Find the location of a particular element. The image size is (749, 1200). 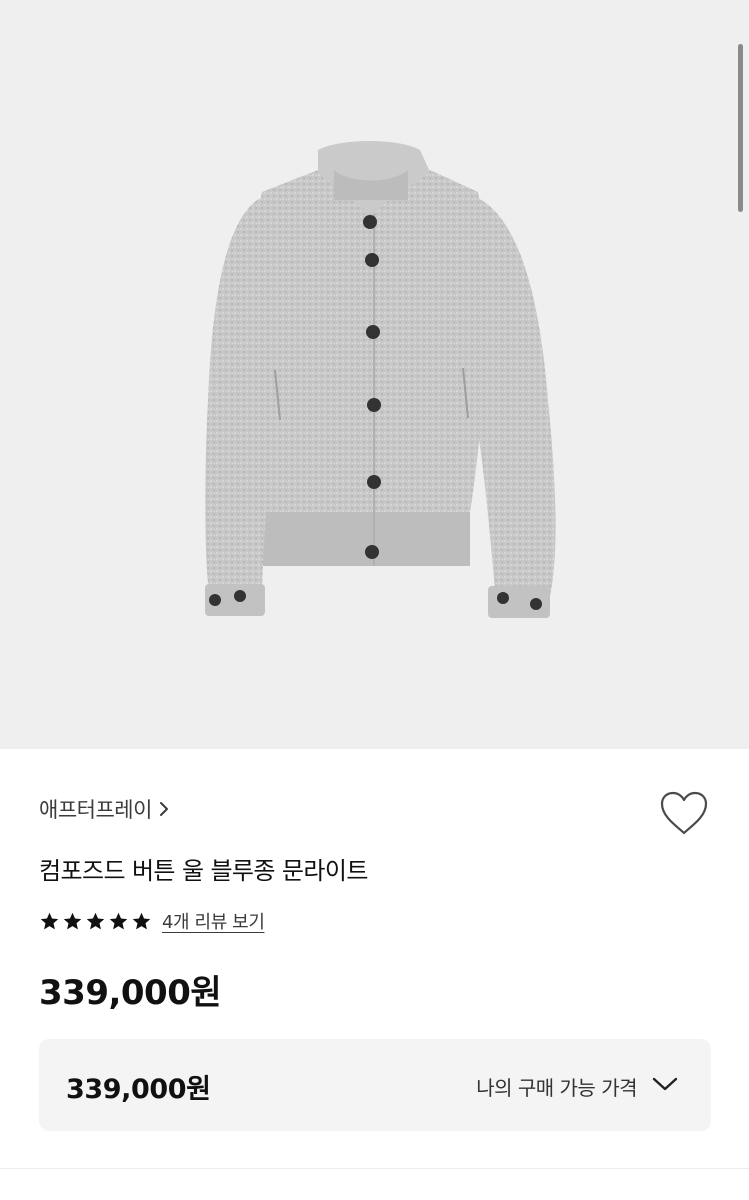

purchase-price-amount: 339,000원 is located at coordinates (138, 1089).